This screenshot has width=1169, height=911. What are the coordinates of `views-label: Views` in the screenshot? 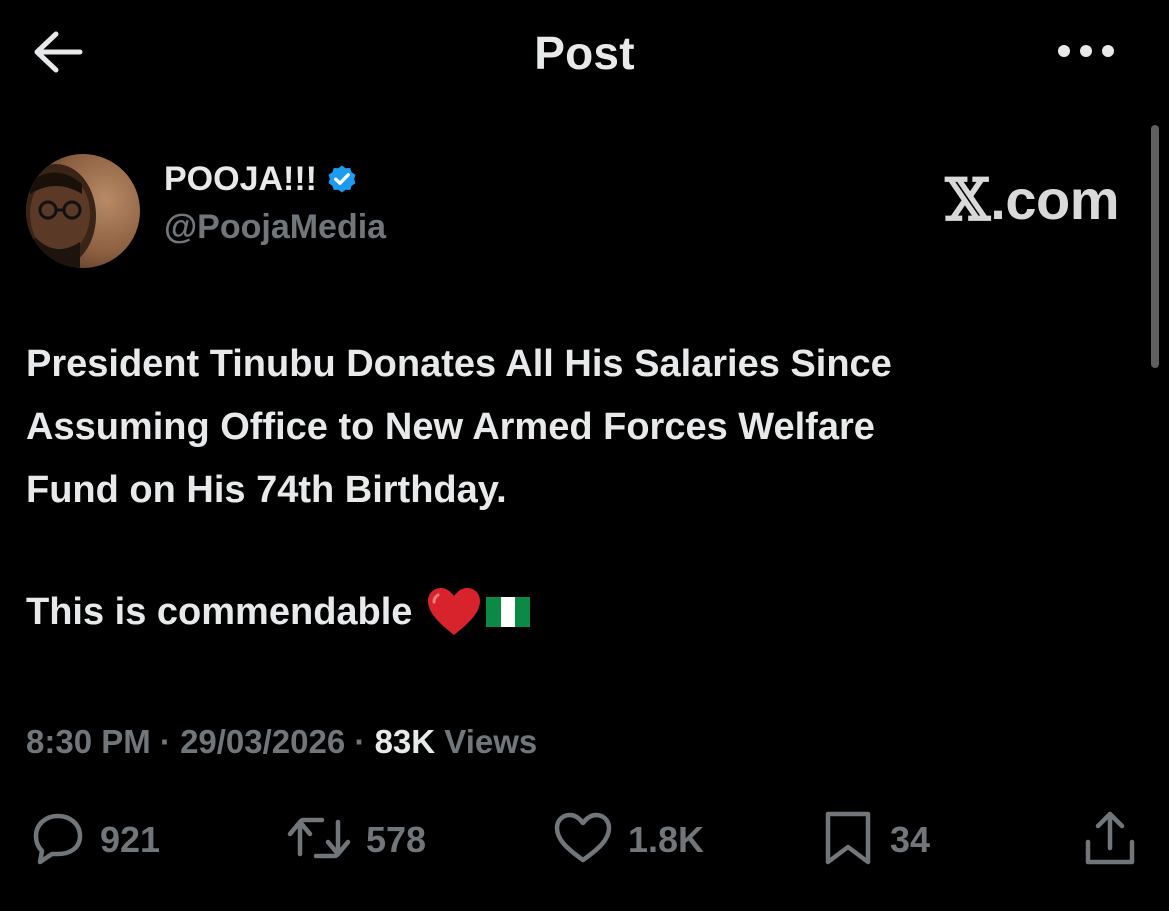 It's located at (490, 741).